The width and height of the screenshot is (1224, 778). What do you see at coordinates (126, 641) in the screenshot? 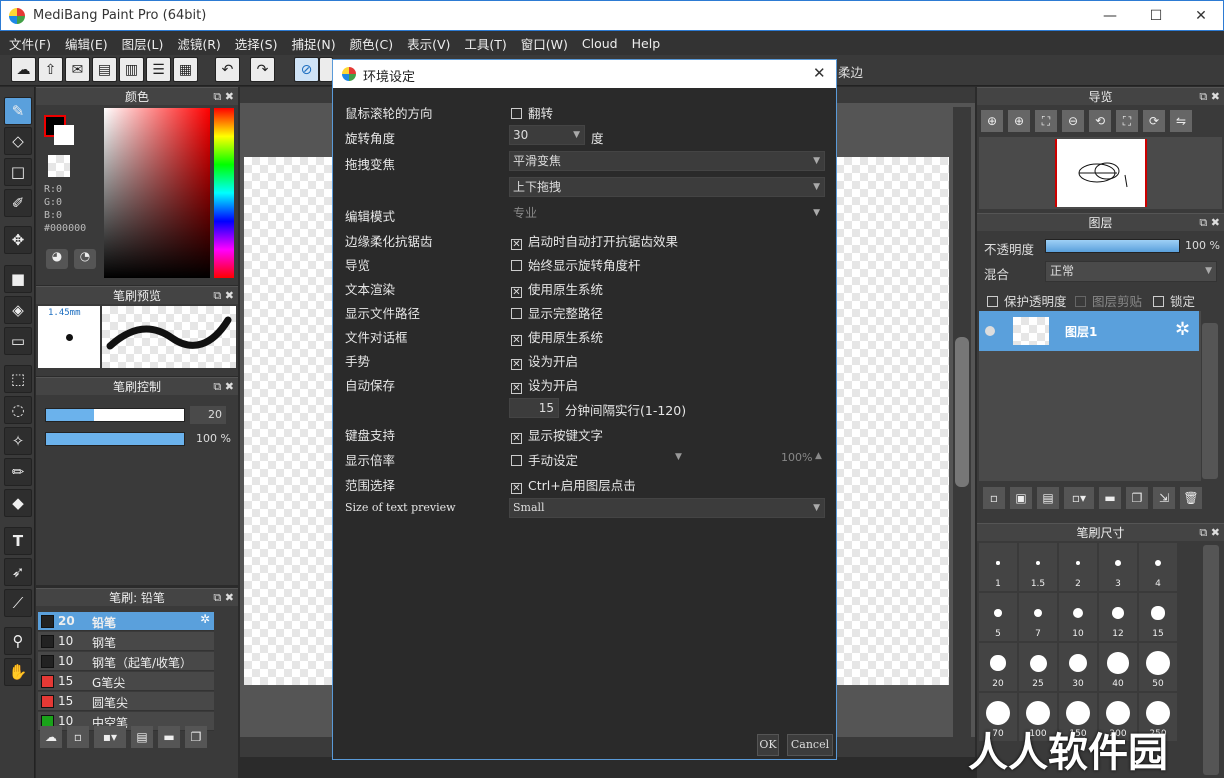
I see `brush-list-item: 10 钢笔` at bounding box center [126, 641].